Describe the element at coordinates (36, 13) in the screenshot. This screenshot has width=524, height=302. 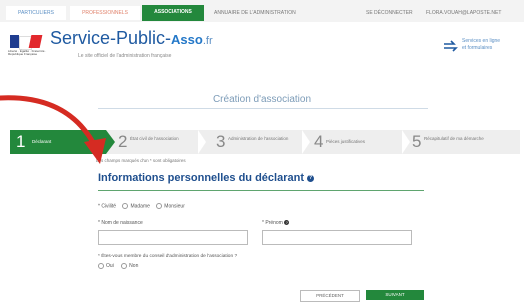
I see `tab-particuliers: Particuliers` at that location.